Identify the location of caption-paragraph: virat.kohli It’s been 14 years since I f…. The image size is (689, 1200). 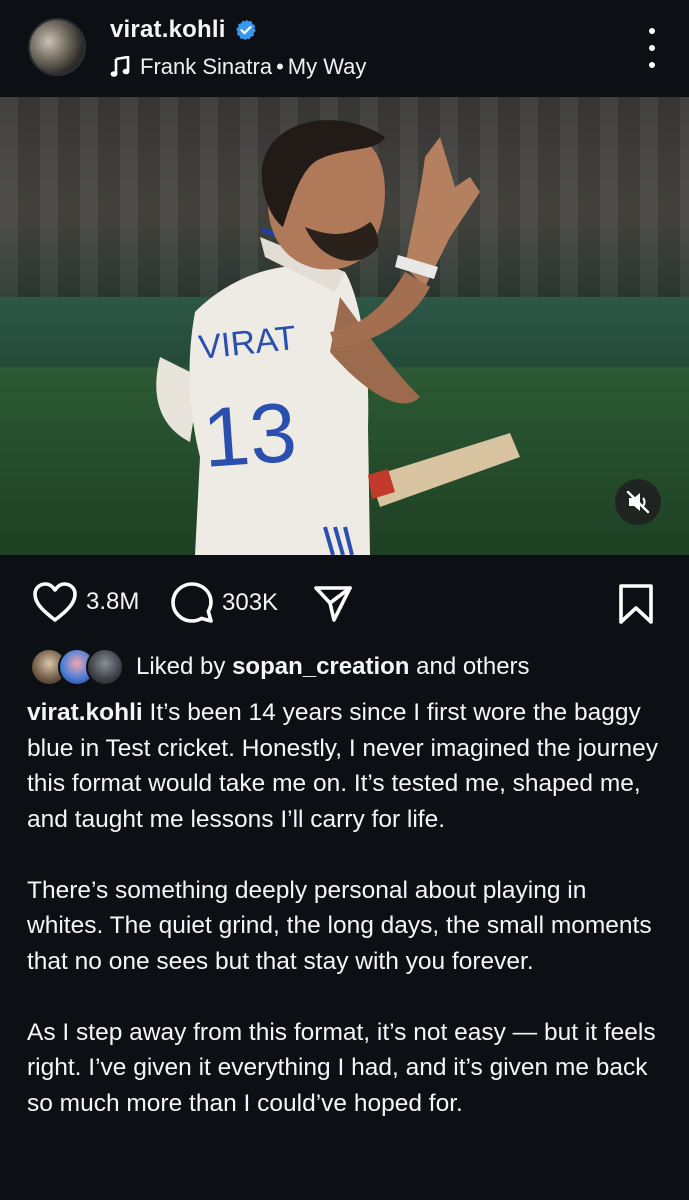
(345, 766).